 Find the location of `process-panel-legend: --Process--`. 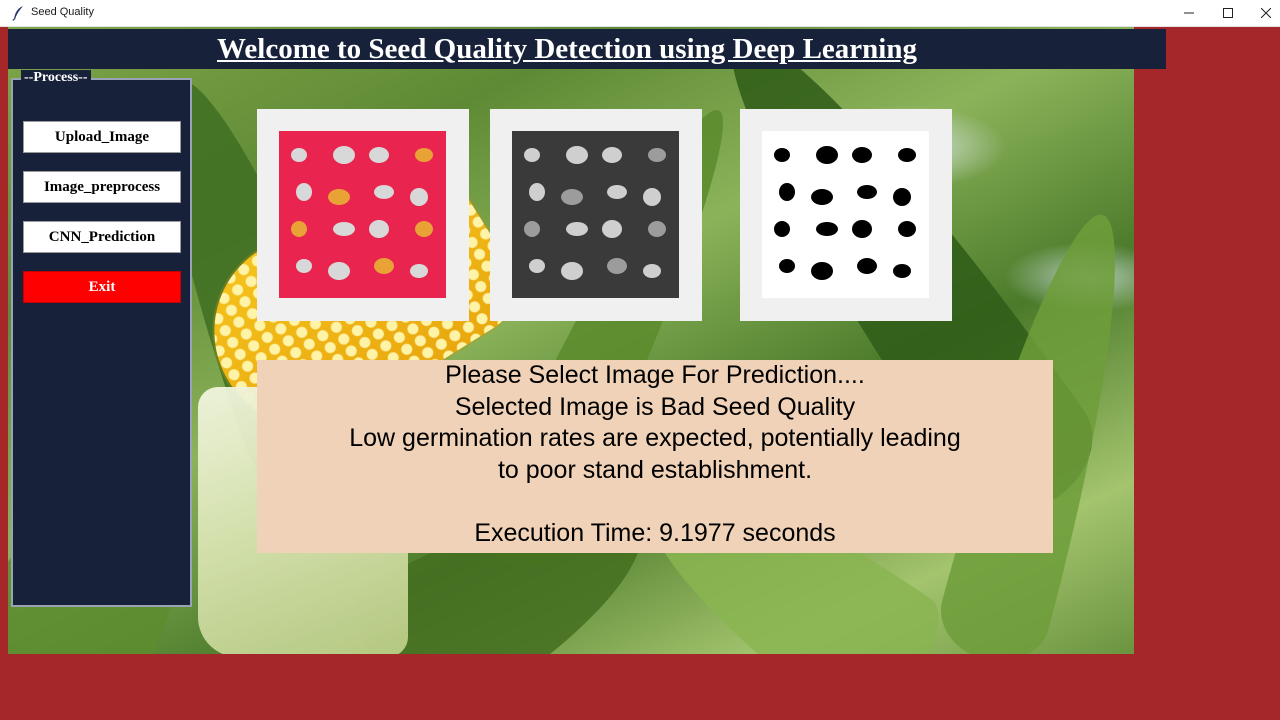

process-panel-legend: --Process-- is located at coordinates (56, 78).